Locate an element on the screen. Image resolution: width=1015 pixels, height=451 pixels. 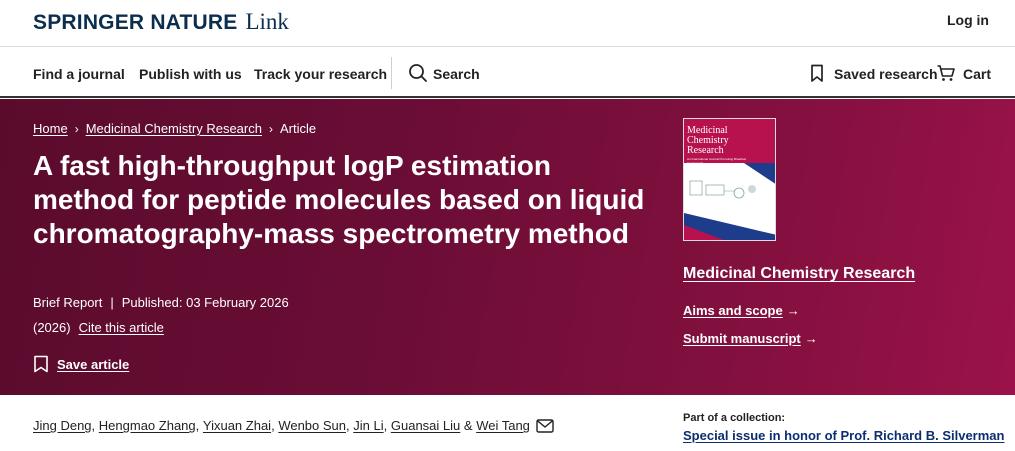
nav-divider is located at coordinates (391, 73).